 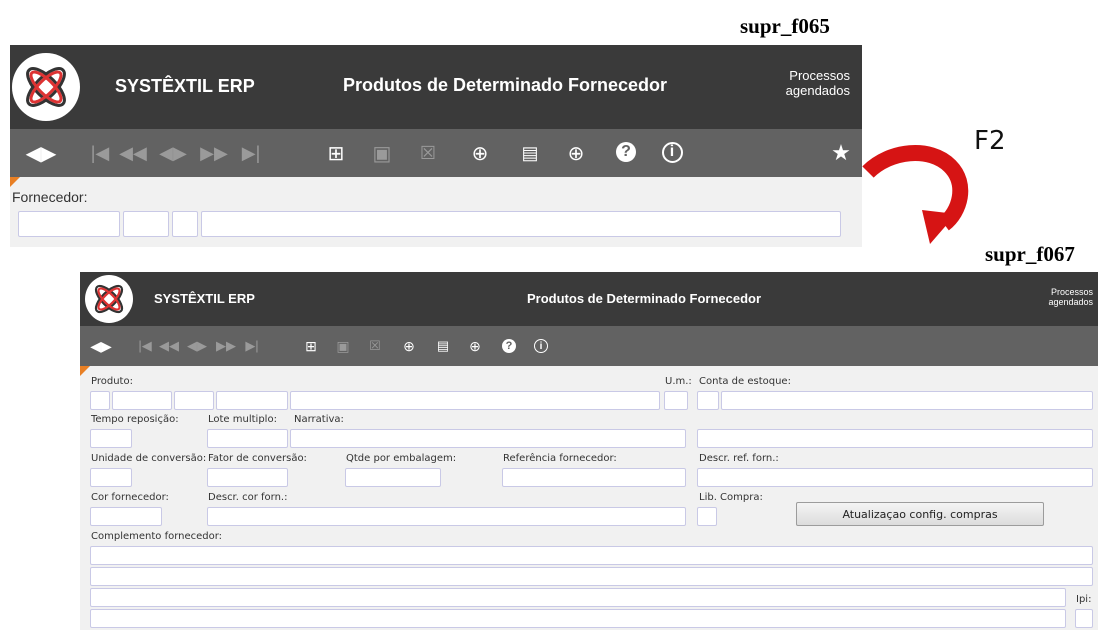 What do you see at coordinates (185, 224) in the screenshot?
I see `fornecedor-cgc2-input` at bounding box center [185, 224].